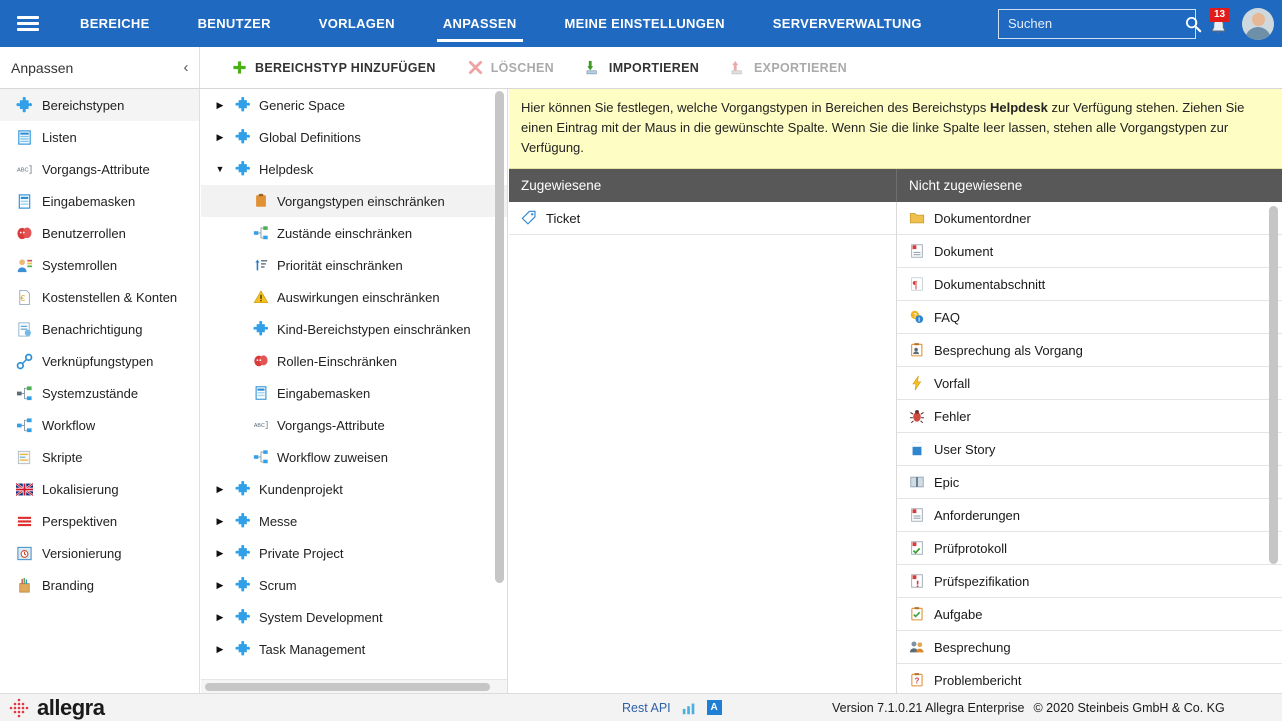  What do you see at coordinates (1273, 385) in the screenshot?
I see `unassigned-vertical-scrollbar` at bounding box center [1273, 385].